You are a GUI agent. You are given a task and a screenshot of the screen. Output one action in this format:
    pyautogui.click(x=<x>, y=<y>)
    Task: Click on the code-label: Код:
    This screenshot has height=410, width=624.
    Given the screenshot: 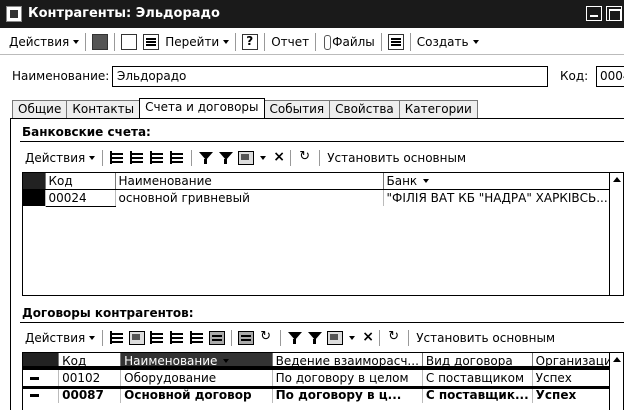 What is the action you would take?
    pyautogui.click(x=574, y=76)
    